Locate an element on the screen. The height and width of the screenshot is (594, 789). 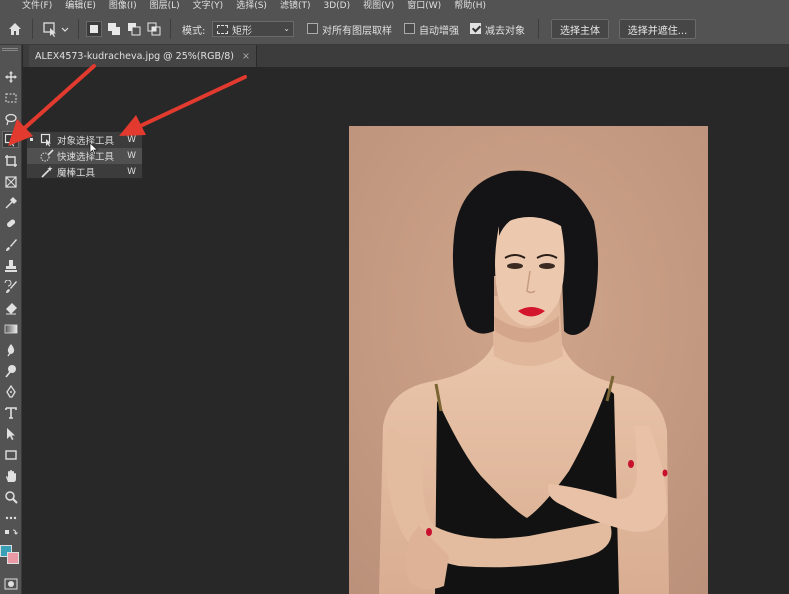
sample-all-layers-label: 对所有图层取样 is located at coordinates (357, 31).